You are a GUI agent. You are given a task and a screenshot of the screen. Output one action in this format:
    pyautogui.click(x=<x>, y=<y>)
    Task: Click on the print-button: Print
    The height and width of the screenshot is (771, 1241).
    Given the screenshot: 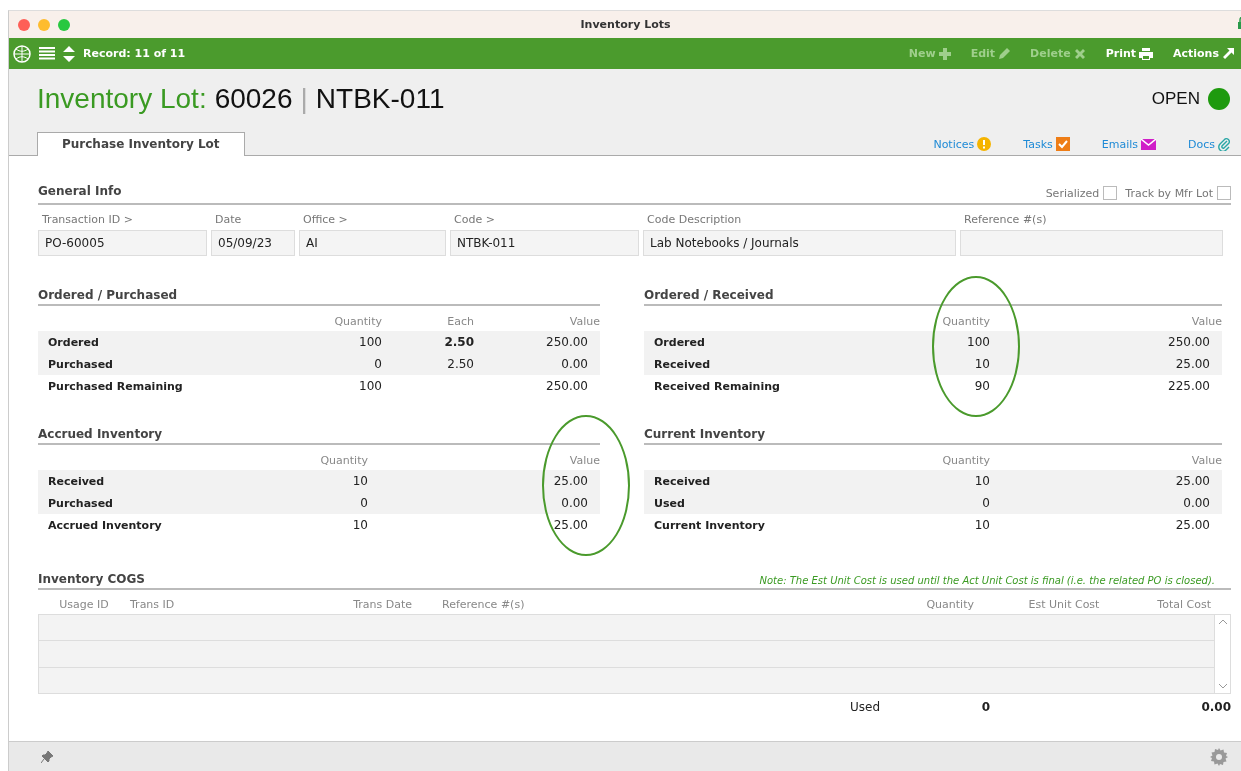 What is the action you would take?
    pyautogui.click(x=1129, y=53)
    